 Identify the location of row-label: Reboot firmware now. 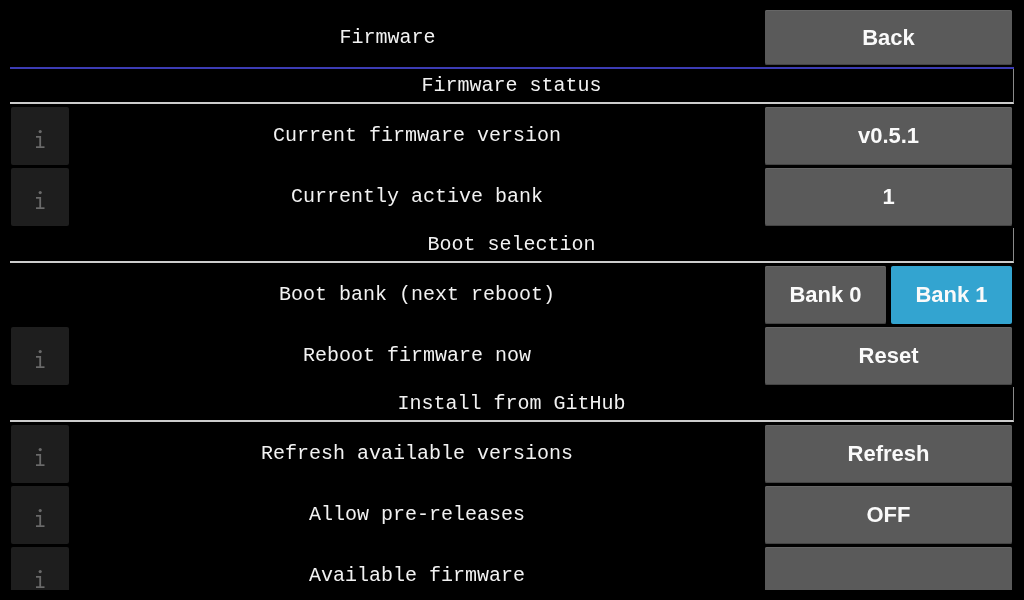
(416, 356).